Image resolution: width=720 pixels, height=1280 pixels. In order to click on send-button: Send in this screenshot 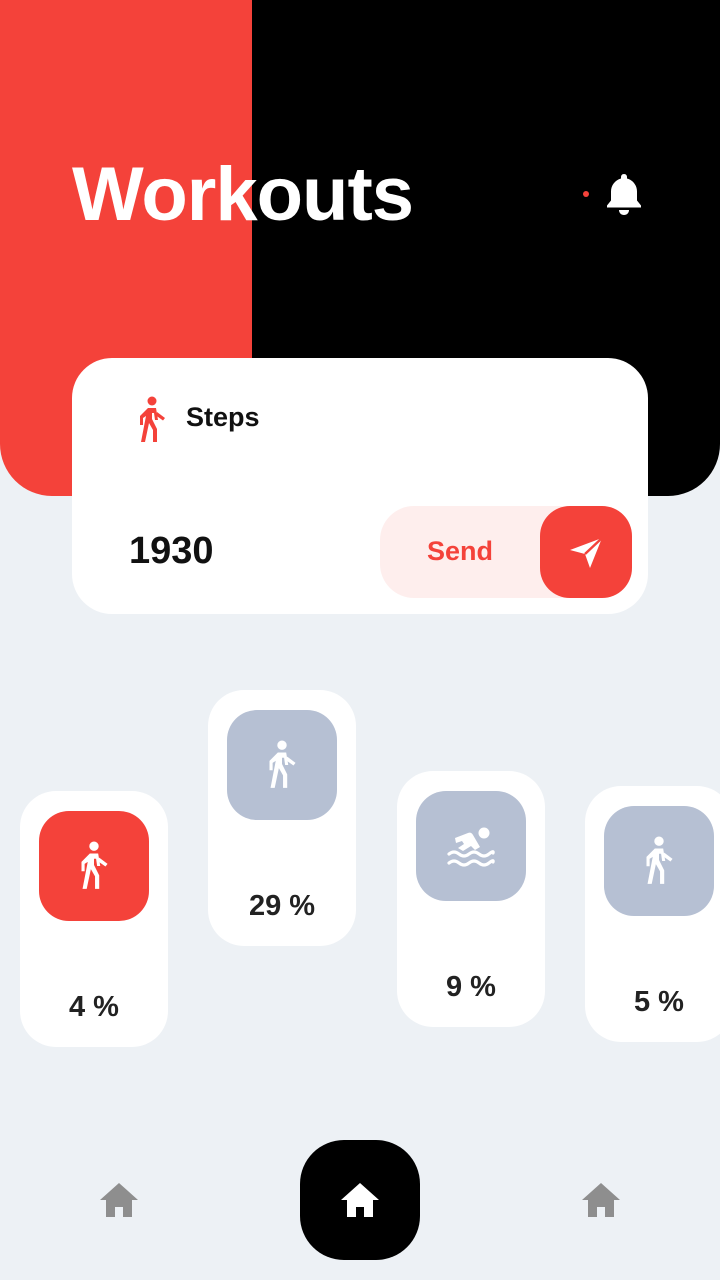, I will do `click(506, 552)`.